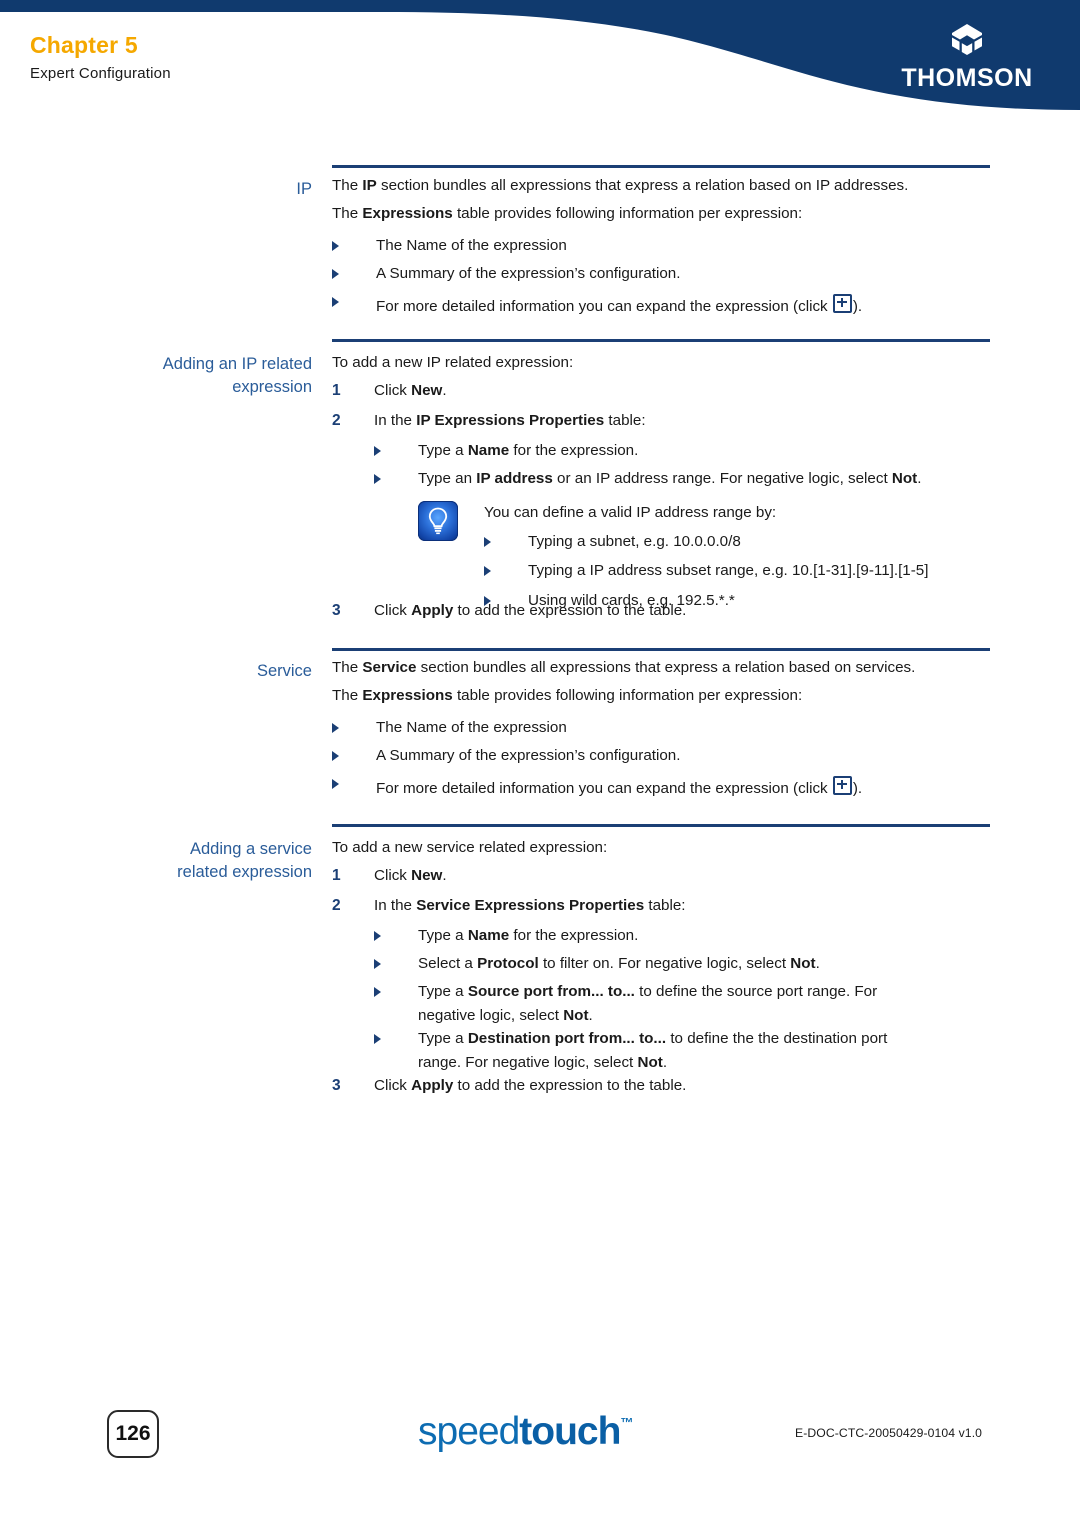 The width and height of the screenshot is (1080, 1528). I want to click on text-fragment: to define the the destination port, so click(777, 1038).